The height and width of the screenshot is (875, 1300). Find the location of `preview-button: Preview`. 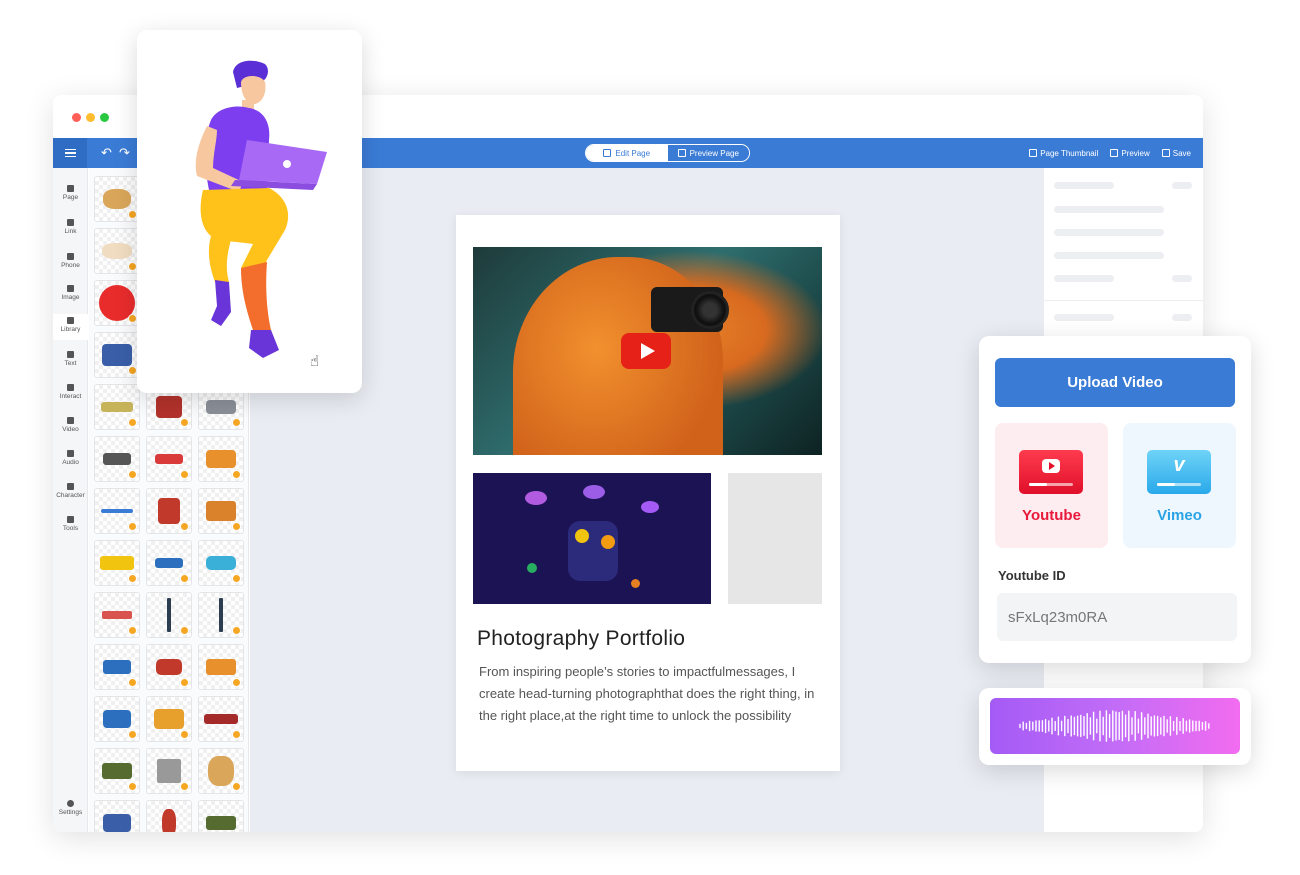

preview-button: Preview is located at coordinates (1130, 153).